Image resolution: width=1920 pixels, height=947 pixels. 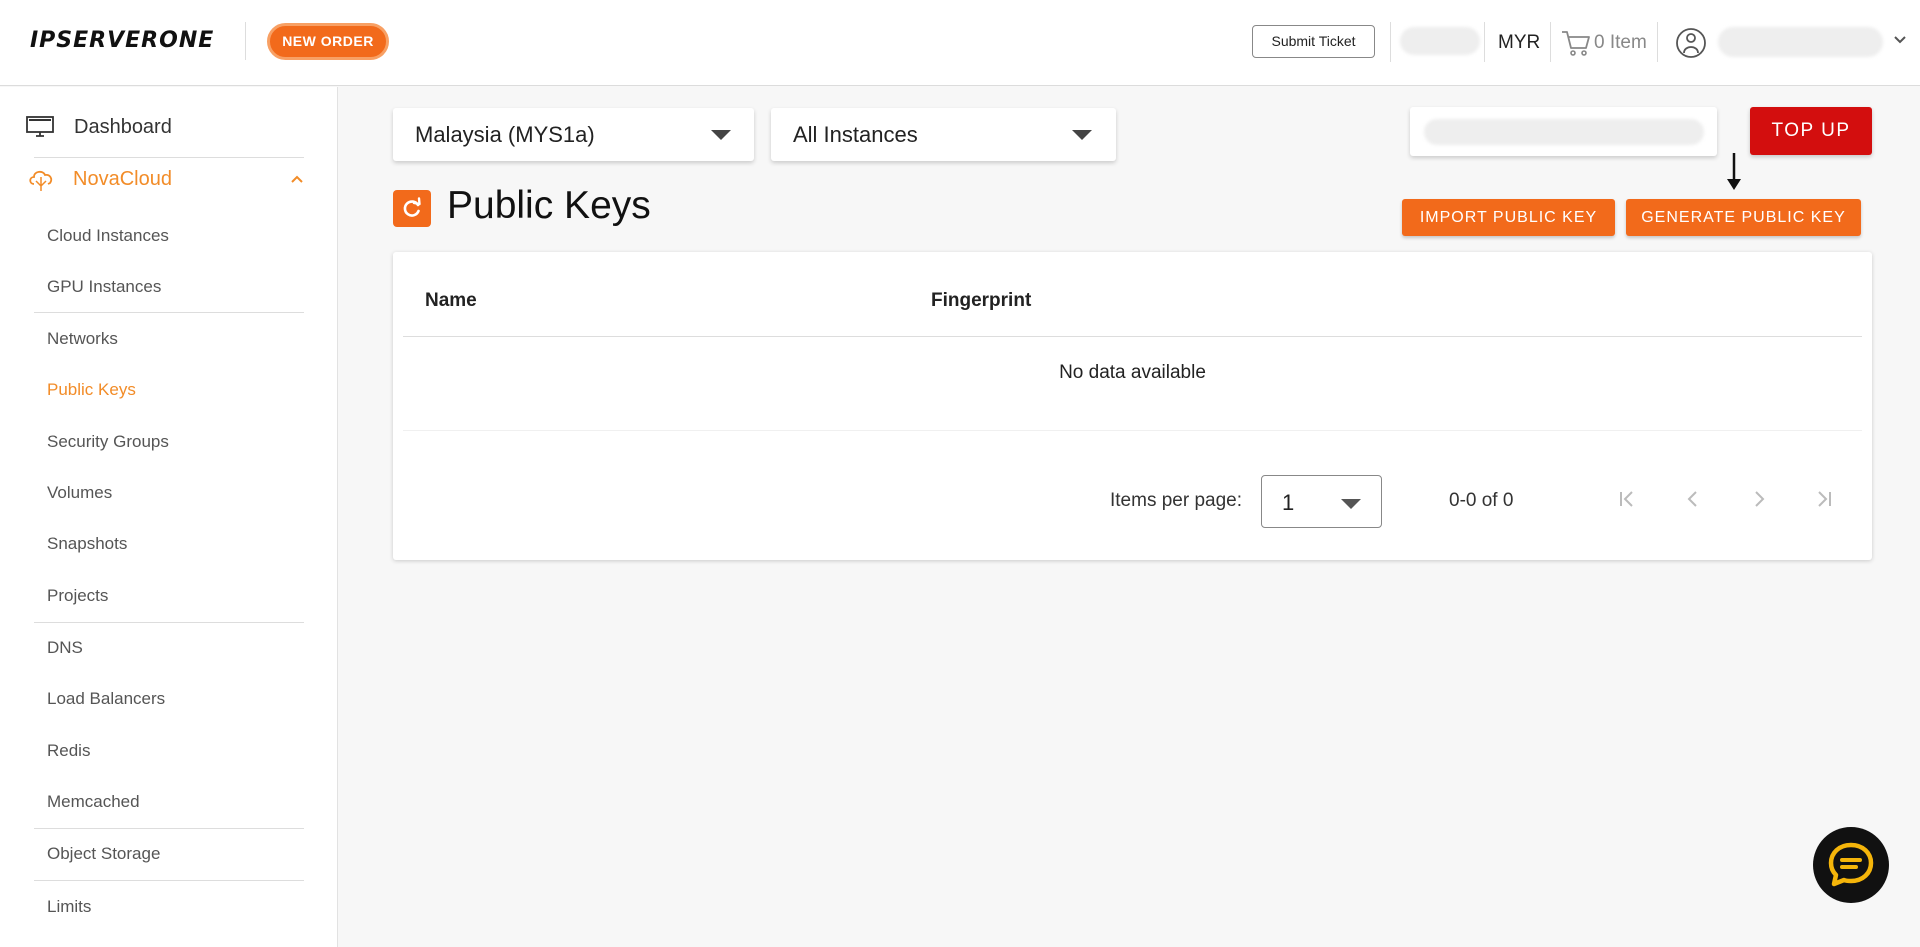 What do you see at coordinates (1519, 43) in the screenshot?
I see `currency-selector: MYR` at bounding box center [1519, 43].